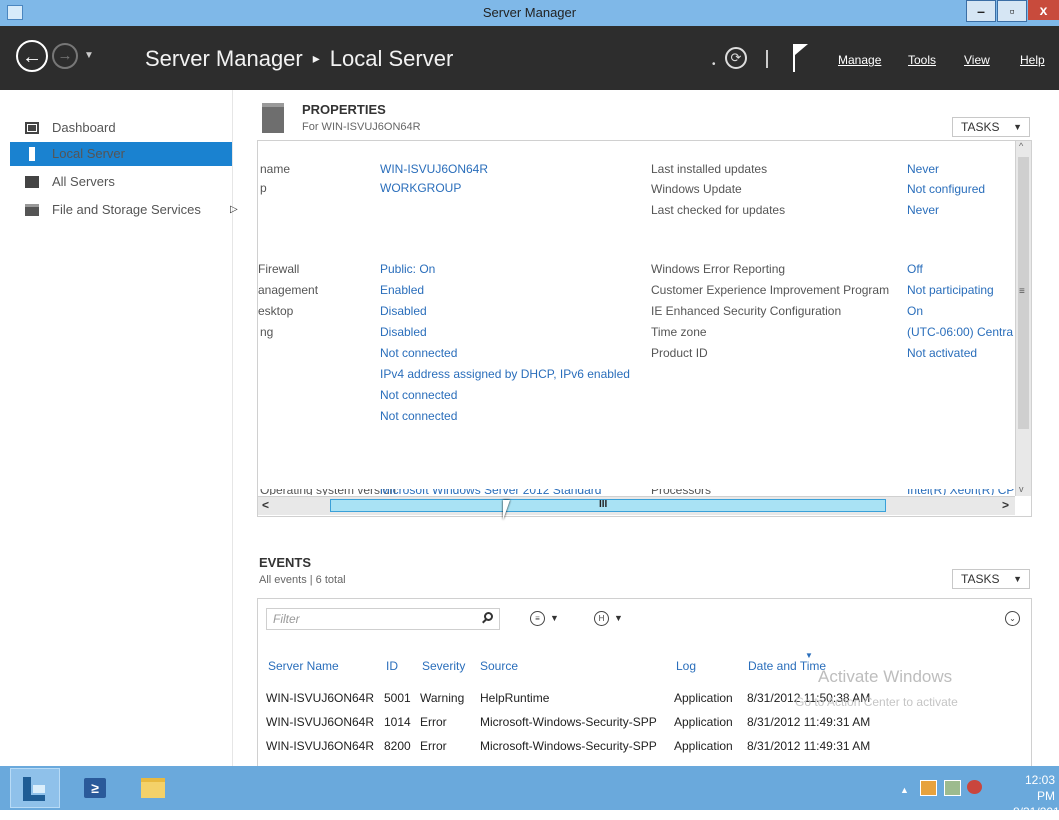 The image size is (1059, 820). I want to click on os-version-link: Microsoft Windows Server 2012 Standard, so click(490, 492).